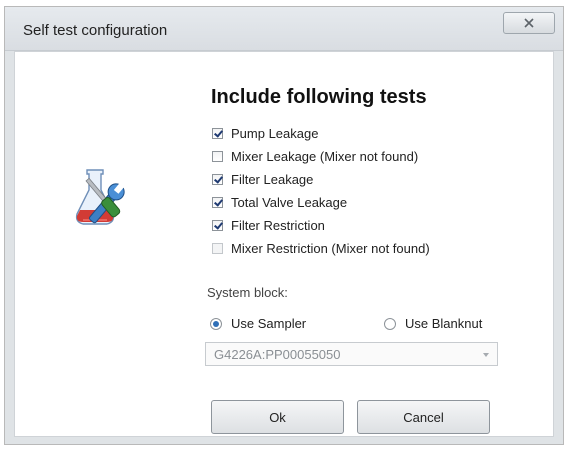 Image resolution: width=570 pixels, height=451 pixels. What do you see at coordinates (216, 323) in the screenshot?
I see `radio-use-sampler` at bounding box center [216, 323].